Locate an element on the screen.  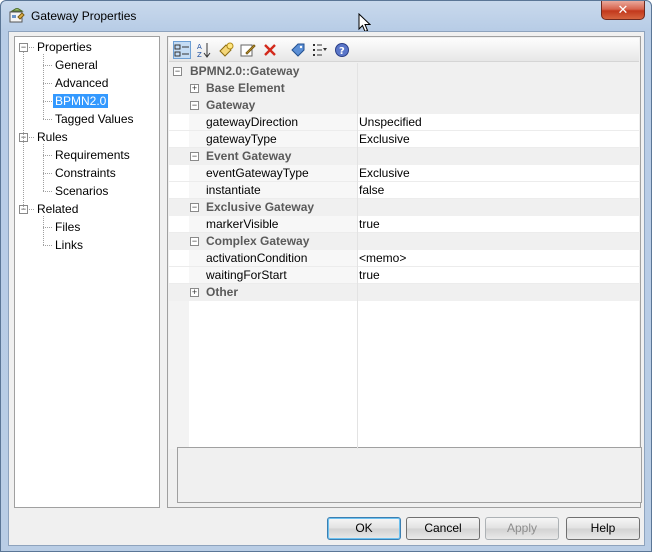
property-row-waitingforstart: waitingForStart true is located at coordinates (404, 275).